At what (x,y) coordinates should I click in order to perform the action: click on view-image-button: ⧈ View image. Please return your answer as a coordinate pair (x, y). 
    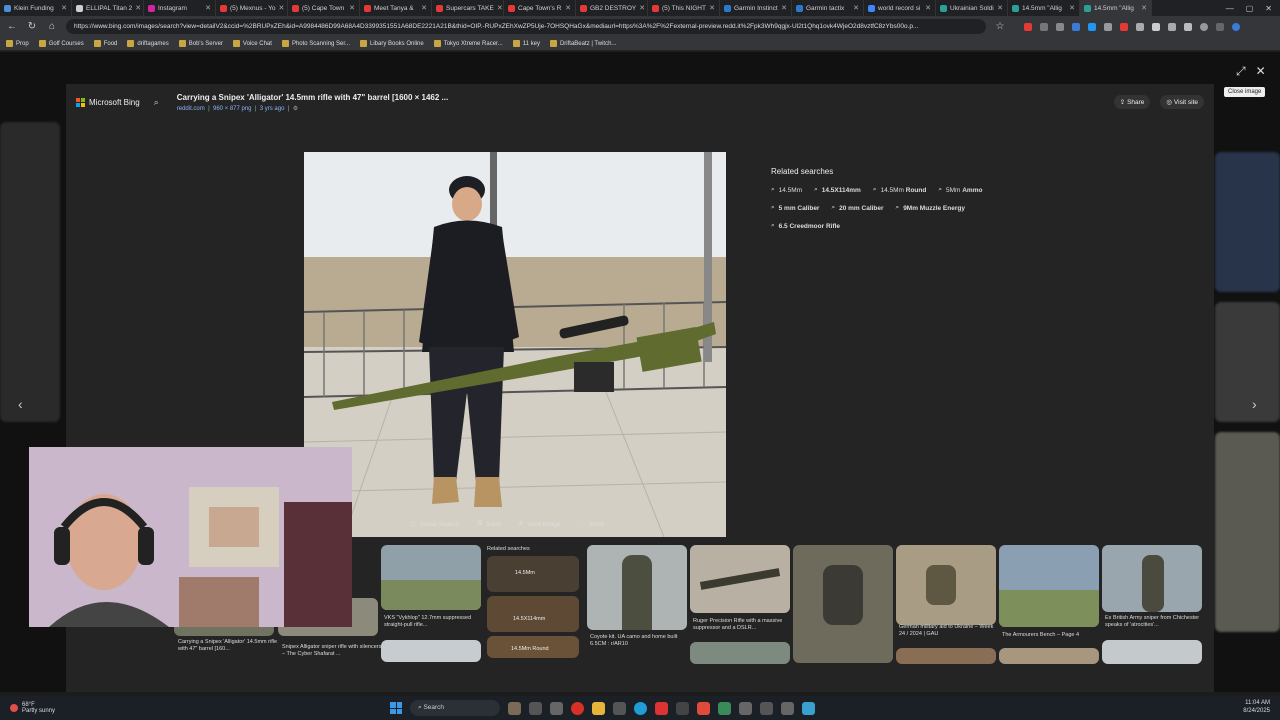
    Looking at the image, I should click on (540, 524).